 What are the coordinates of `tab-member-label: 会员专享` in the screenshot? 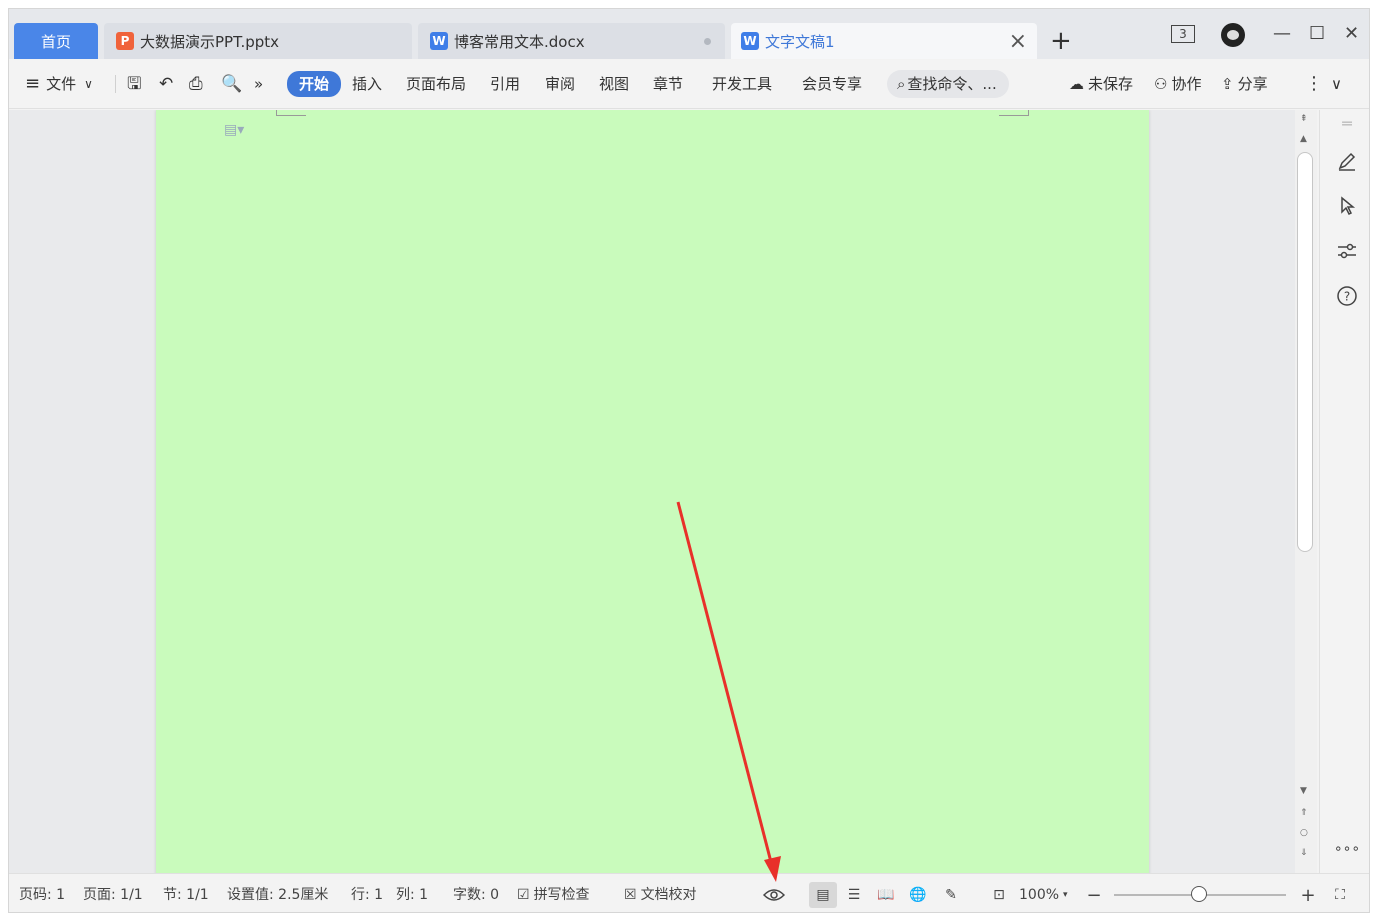 It's located at (832, 84).